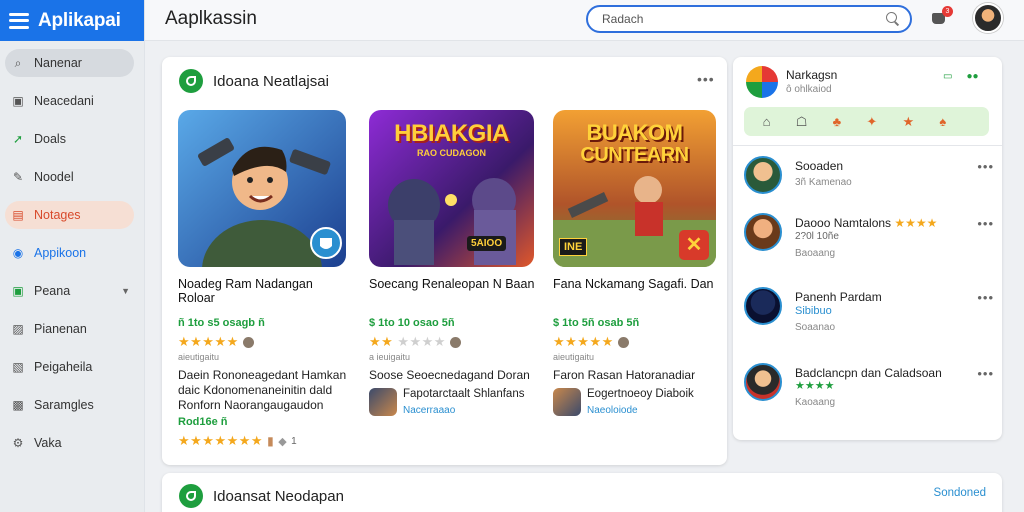 The image size is (1024, 512). Describe the element at coordinates (271, 81) in the screenshot. I see `section-title: Idoana Neatlajsai` at that location.